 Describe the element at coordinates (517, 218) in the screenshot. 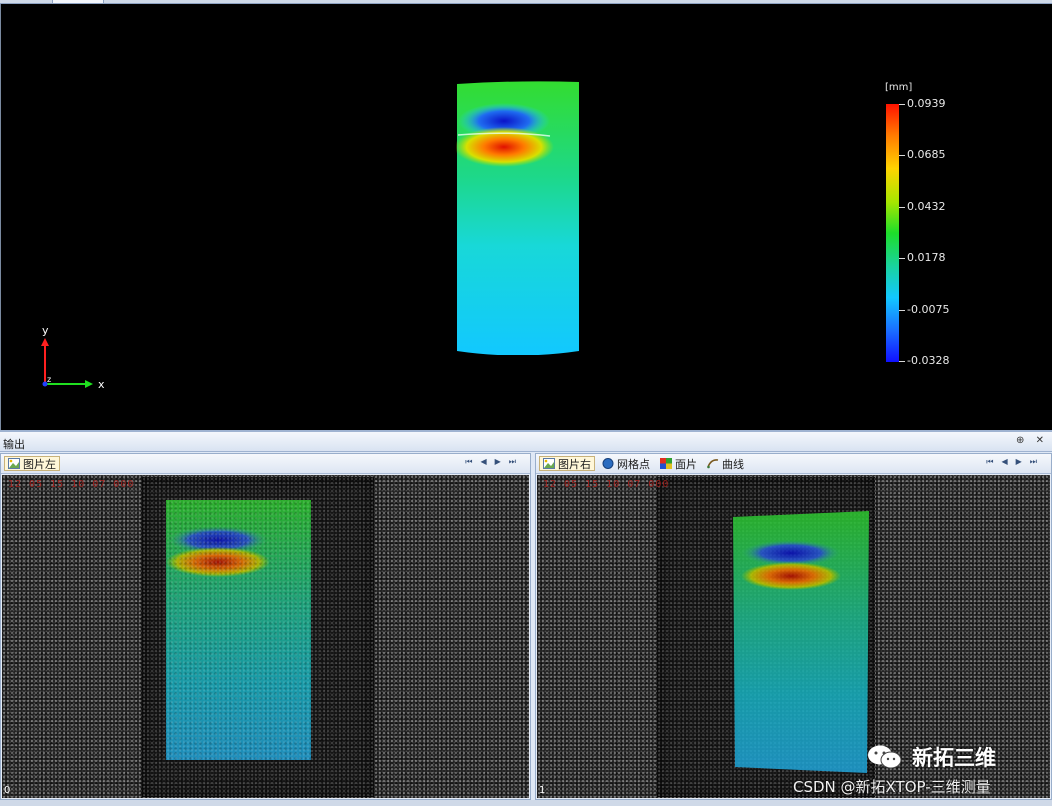

I see `deformation-surface` at that location.